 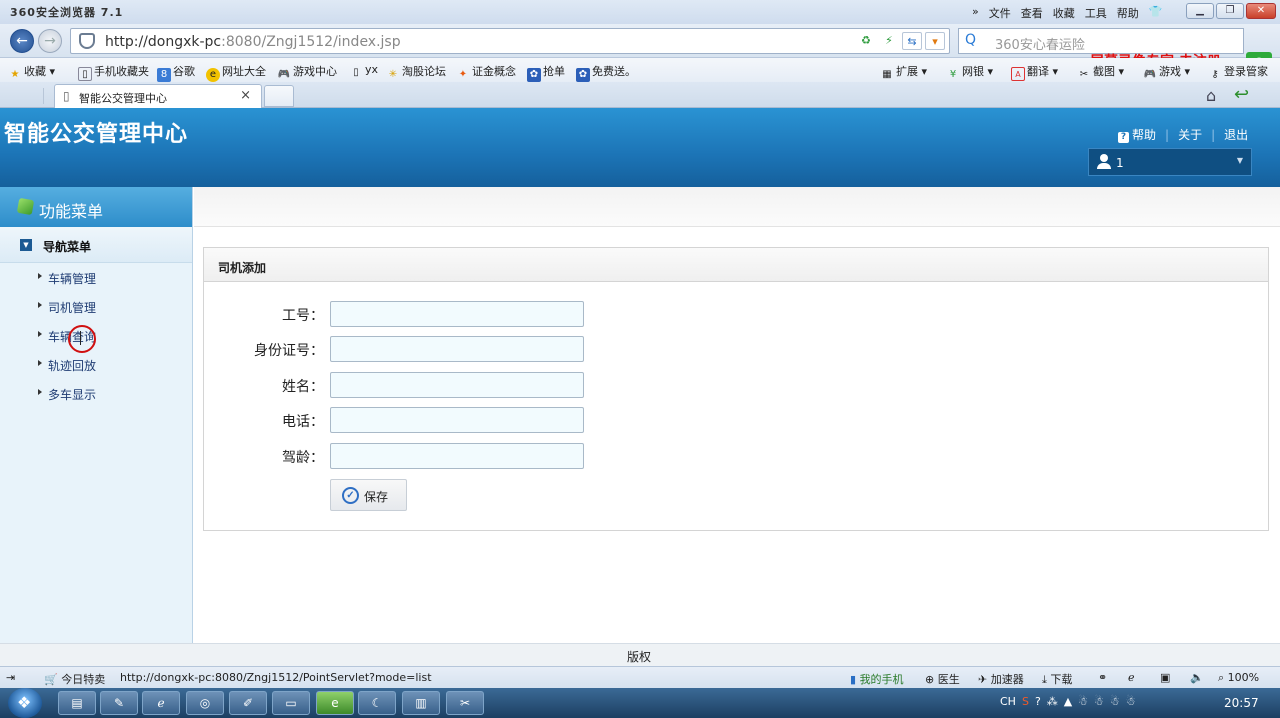 I want to click on my-phone: ▮ 我的手机, so click(x=877, y=679).